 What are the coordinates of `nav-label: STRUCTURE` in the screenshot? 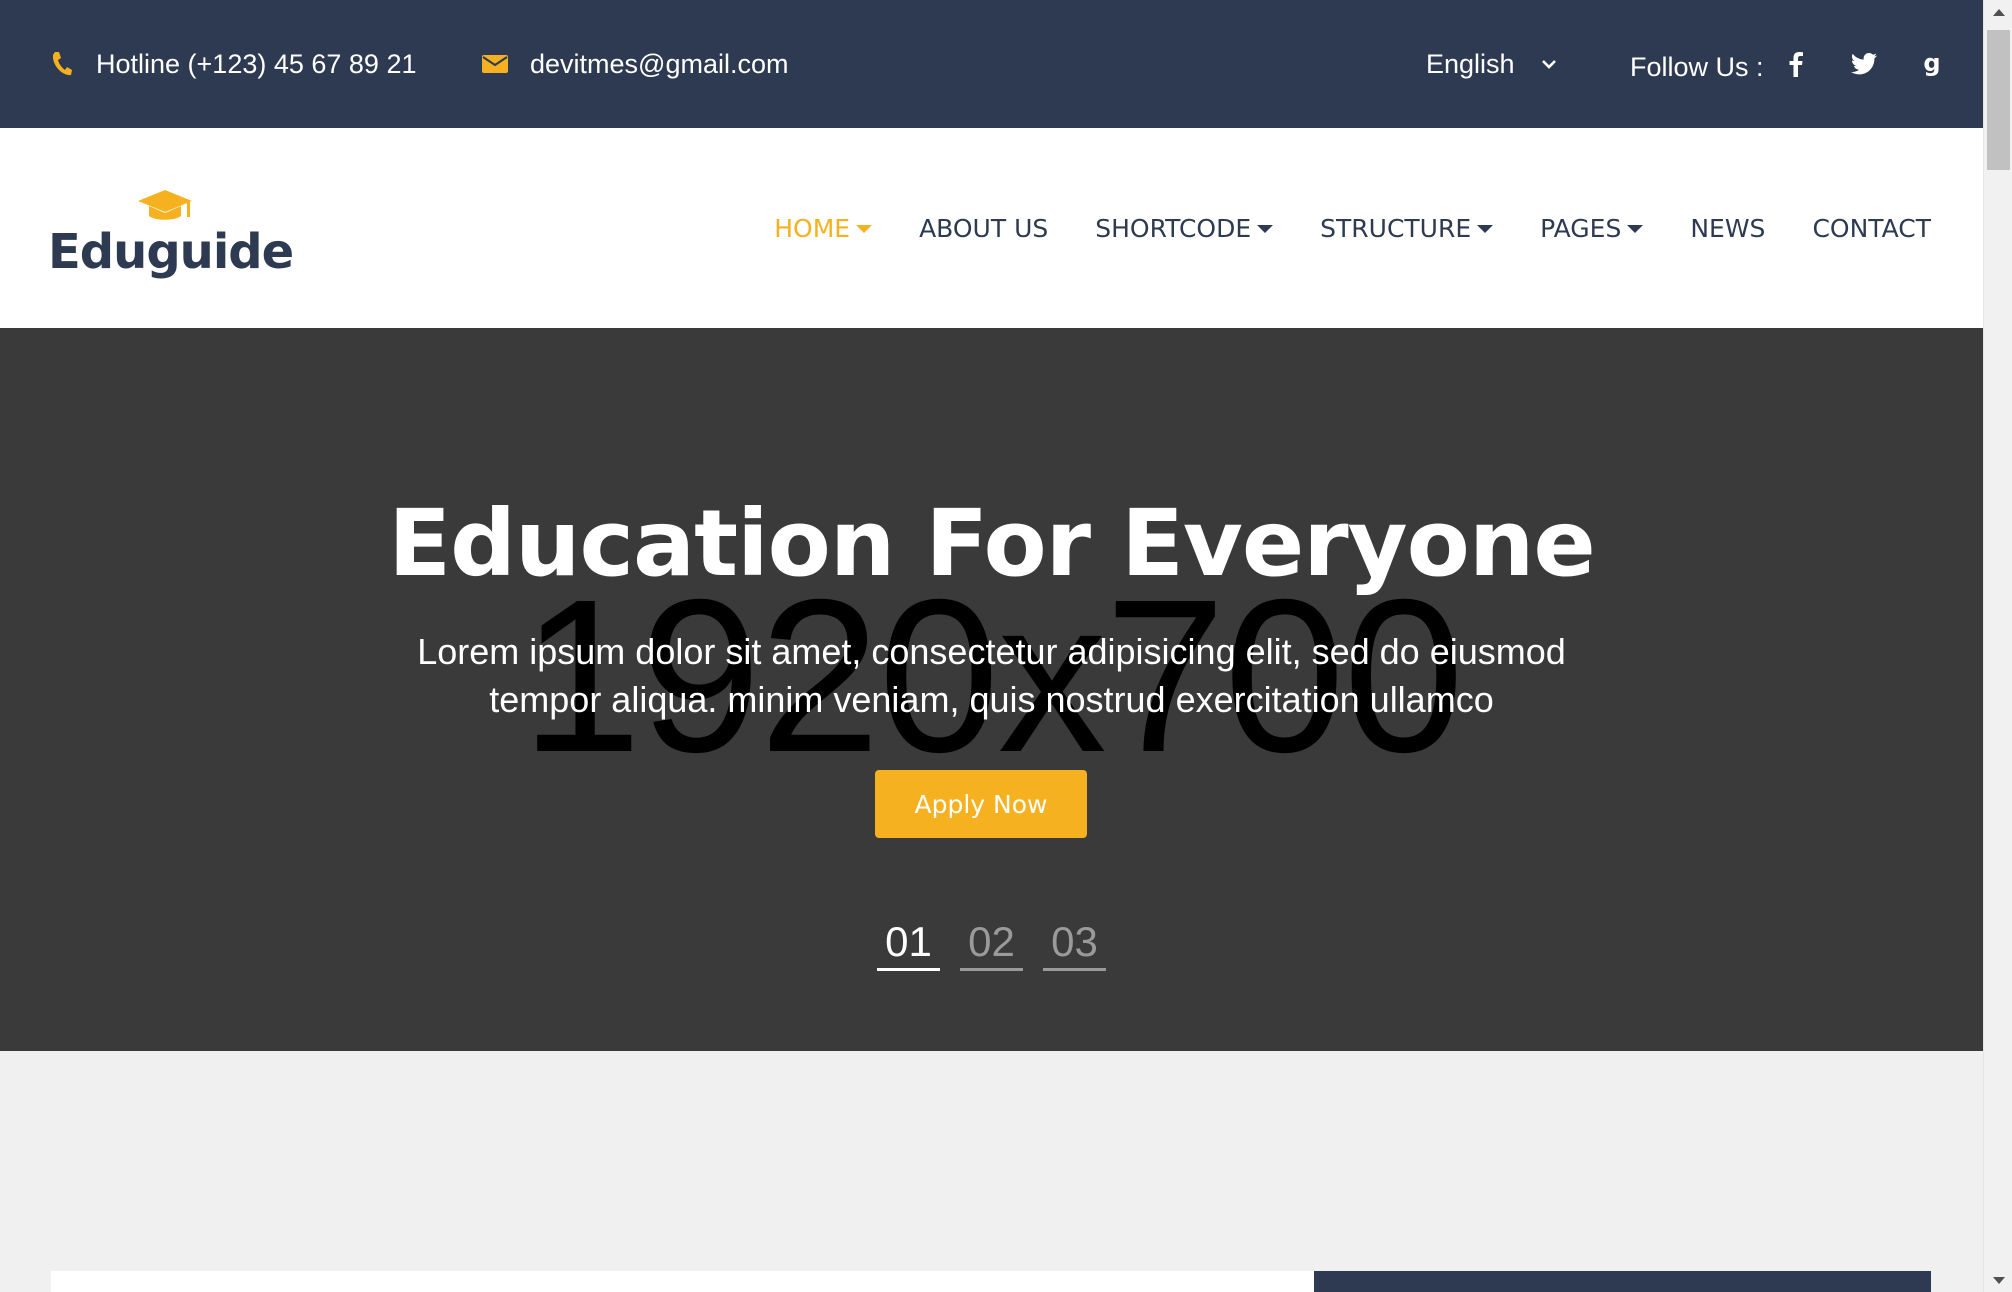 It's located at (1395, 228).